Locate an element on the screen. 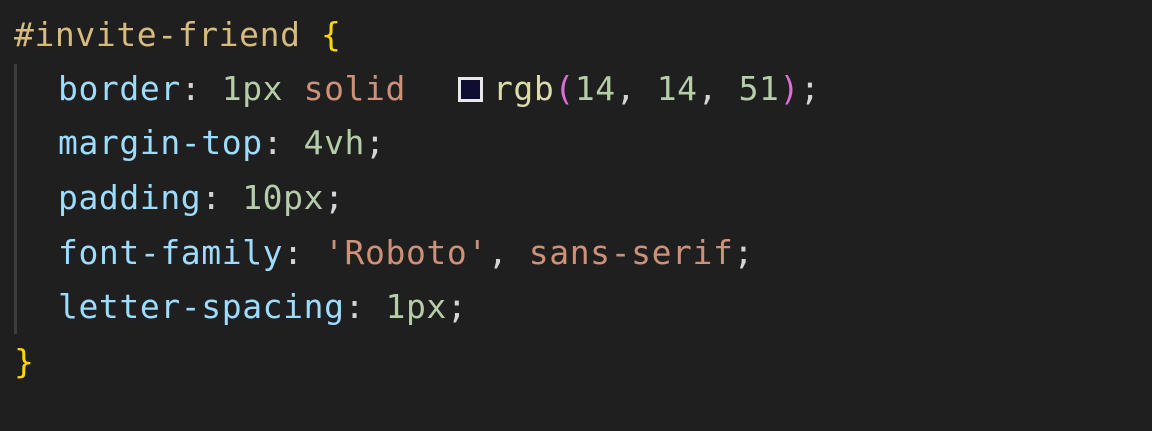 Image resolution: width=1152 pixels, height=431 pixels. value-border-style: solid is located at coordinates (354, 88).